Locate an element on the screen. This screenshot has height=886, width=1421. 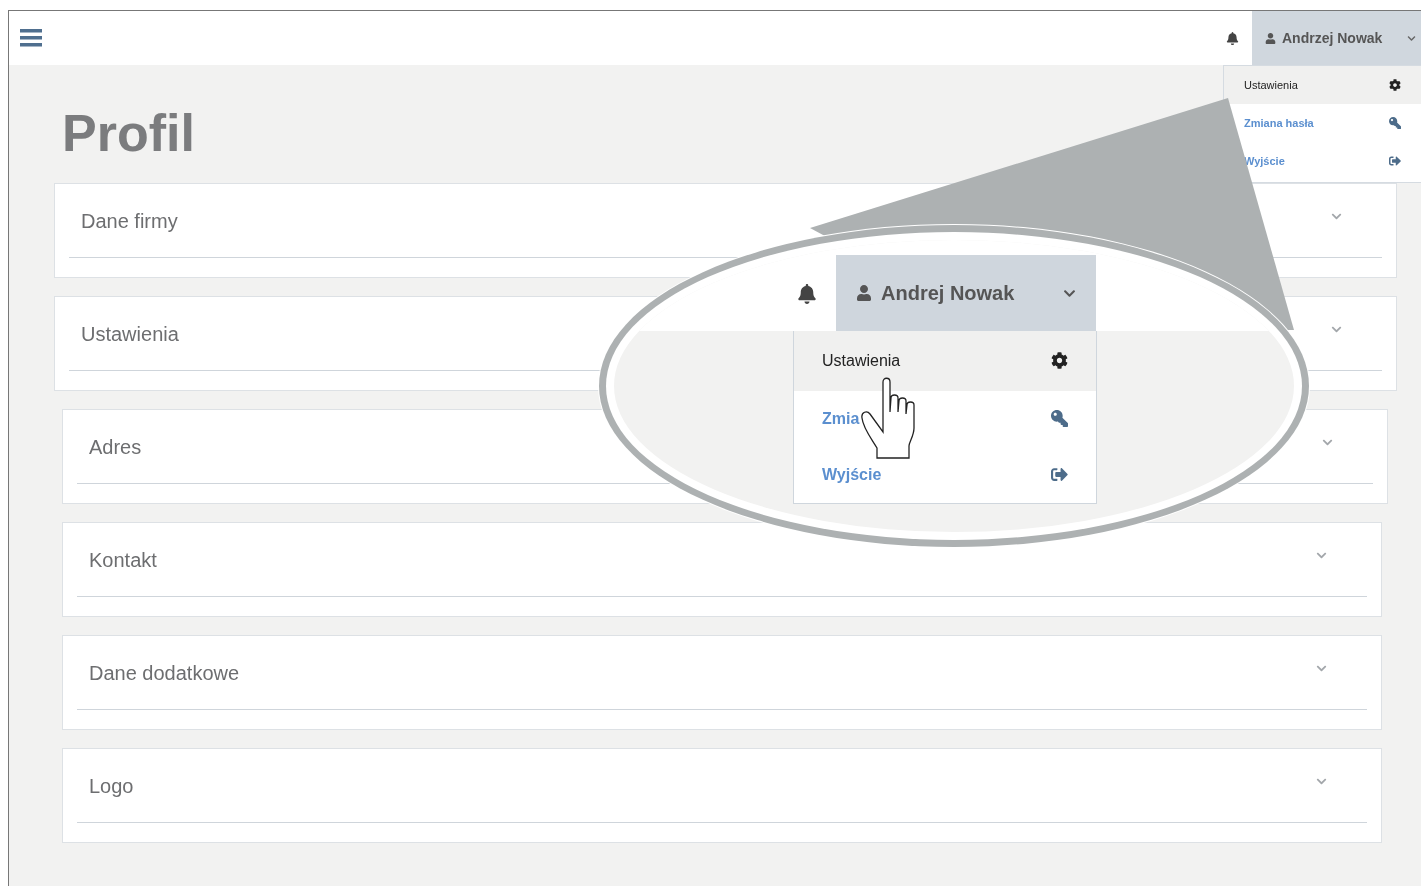
section-title: Ustawienia is located at coordinates (130, 334).